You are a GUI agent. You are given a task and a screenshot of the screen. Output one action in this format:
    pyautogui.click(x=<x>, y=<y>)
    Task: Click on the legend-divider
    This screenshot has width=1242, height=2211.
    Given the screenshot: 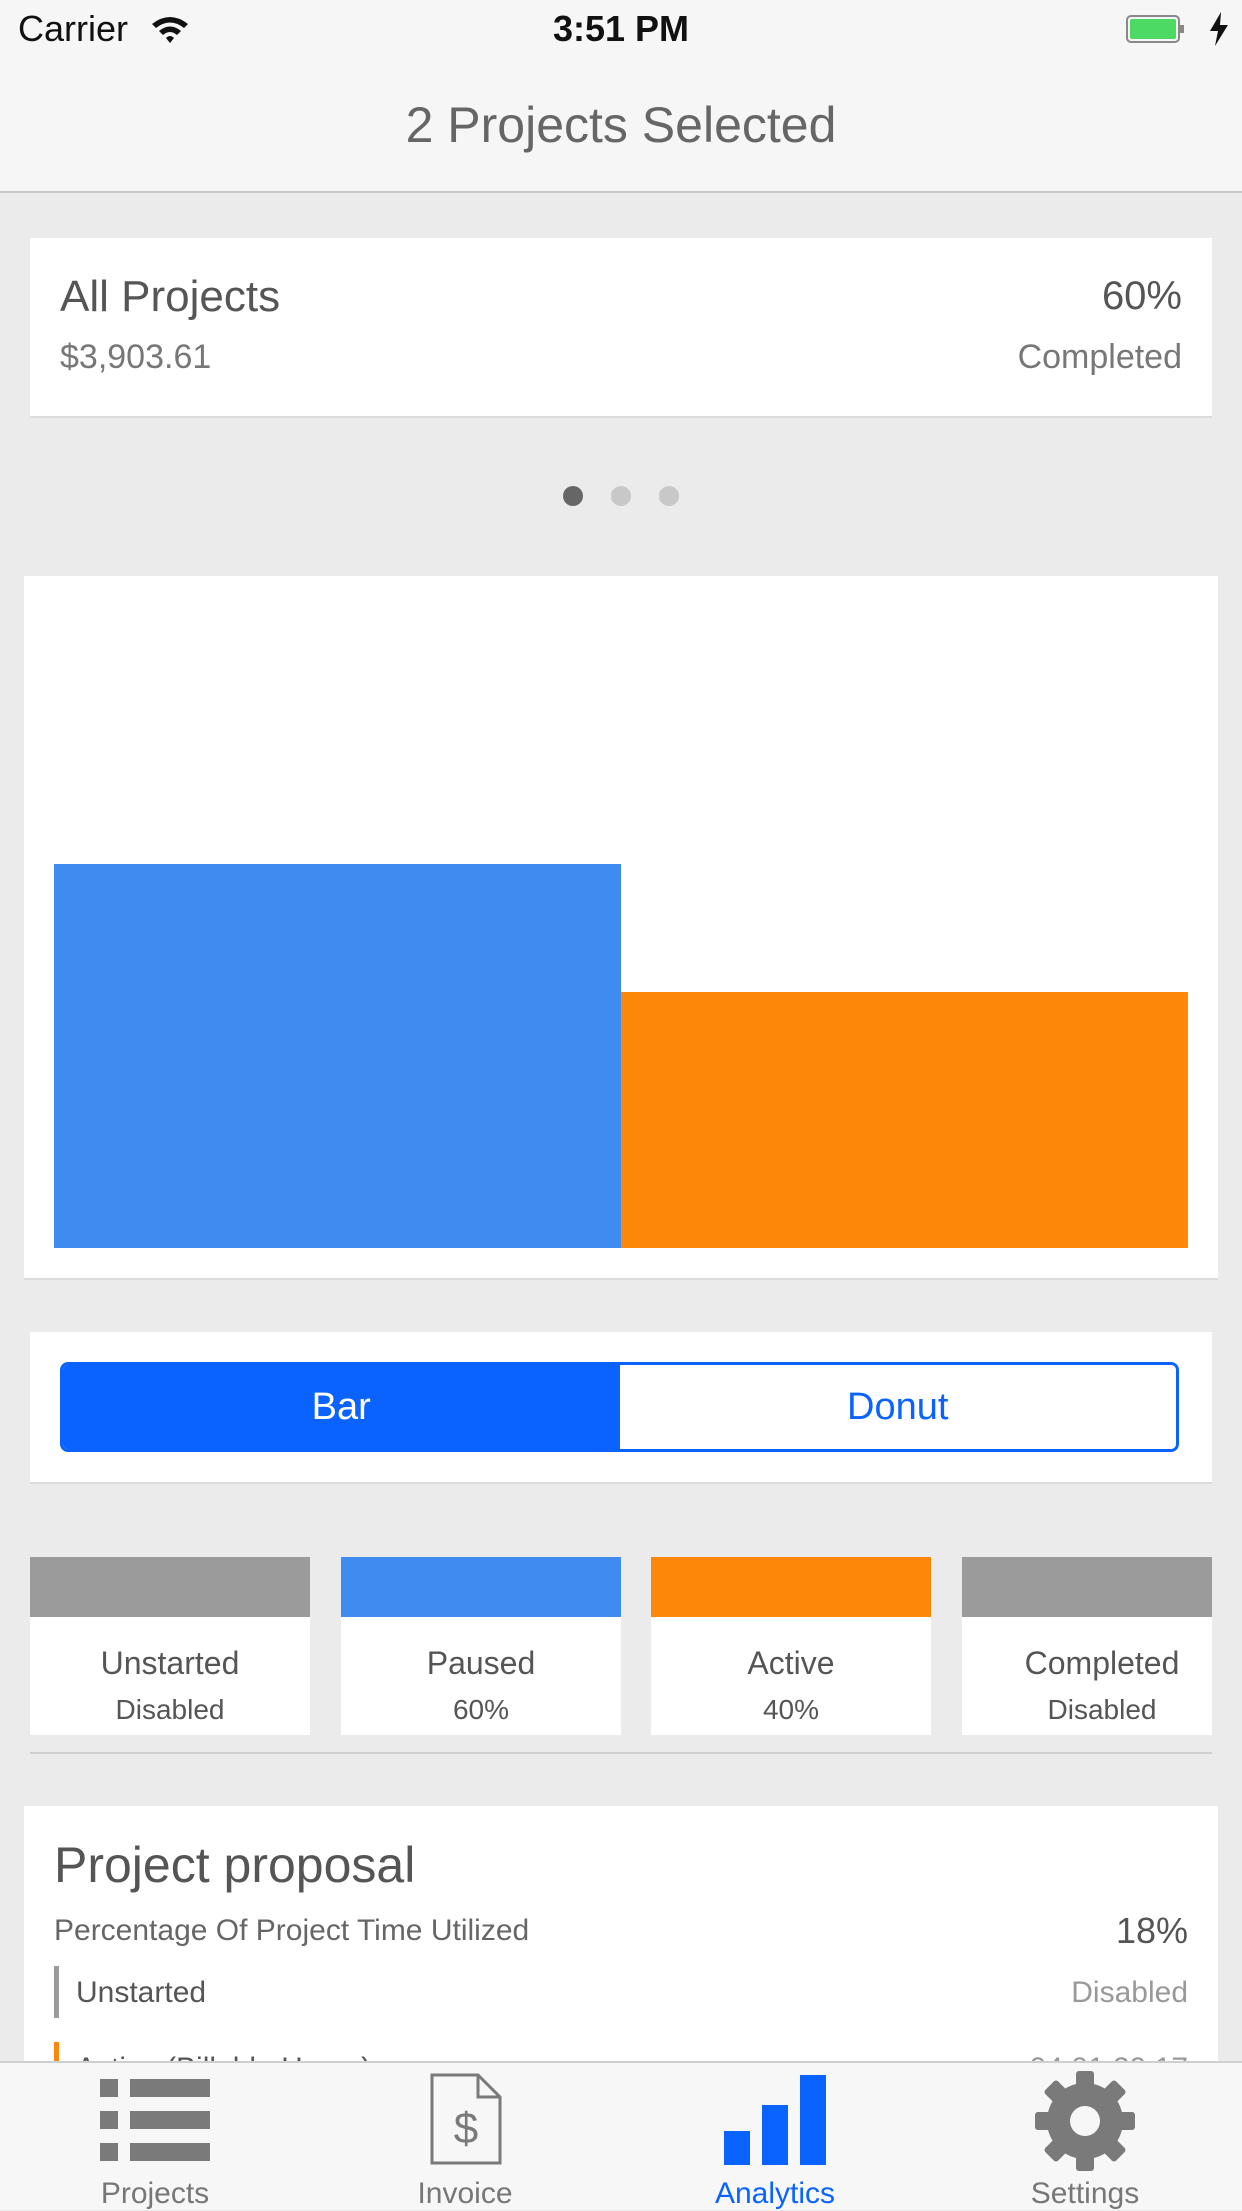 What is the action you would take?
    pyautogui.click(x=621, y=1753)
    